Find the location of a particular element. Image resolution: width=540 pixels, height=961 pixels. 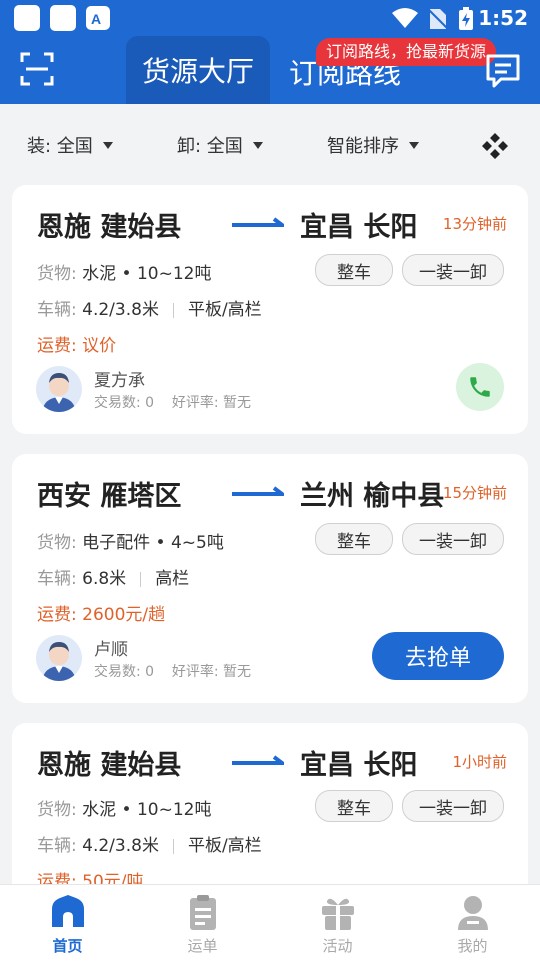

clipboard-icon is located at coordinates (202, 912).